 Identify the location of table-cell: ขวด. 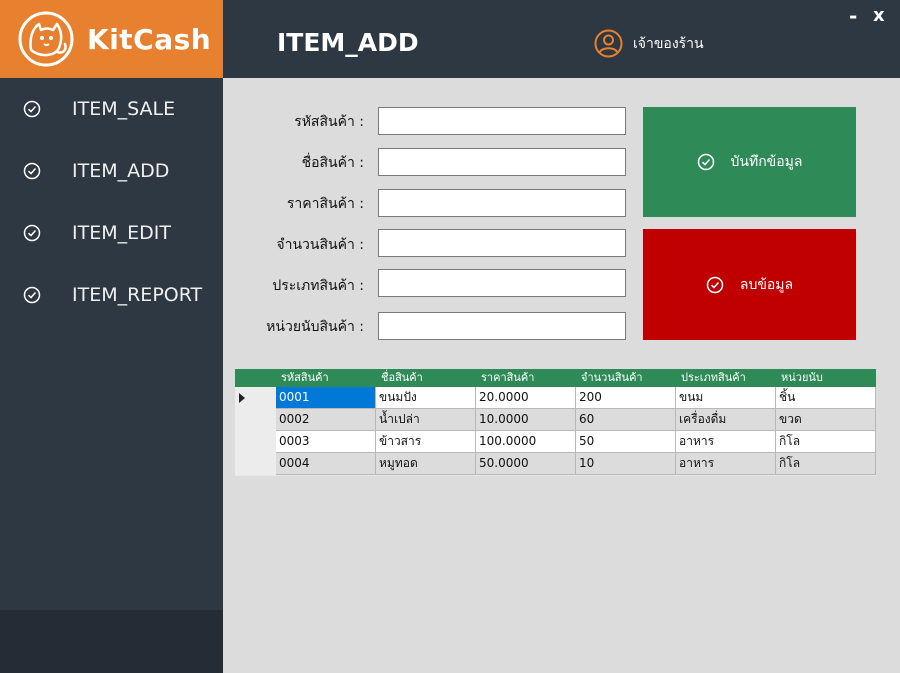
(826, 420).